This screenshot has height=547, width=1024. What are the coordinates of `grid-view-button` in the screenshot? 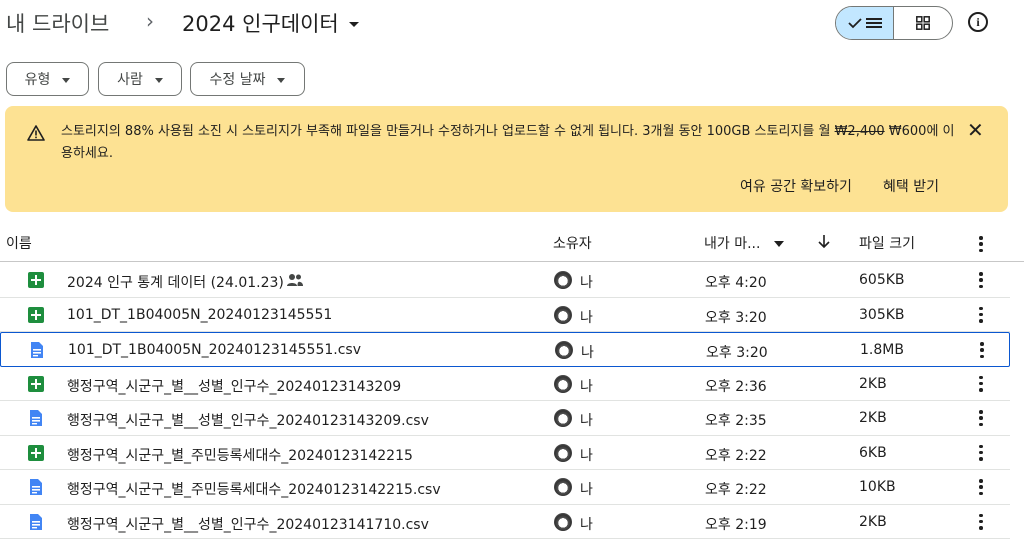 It's located at (923, 23).